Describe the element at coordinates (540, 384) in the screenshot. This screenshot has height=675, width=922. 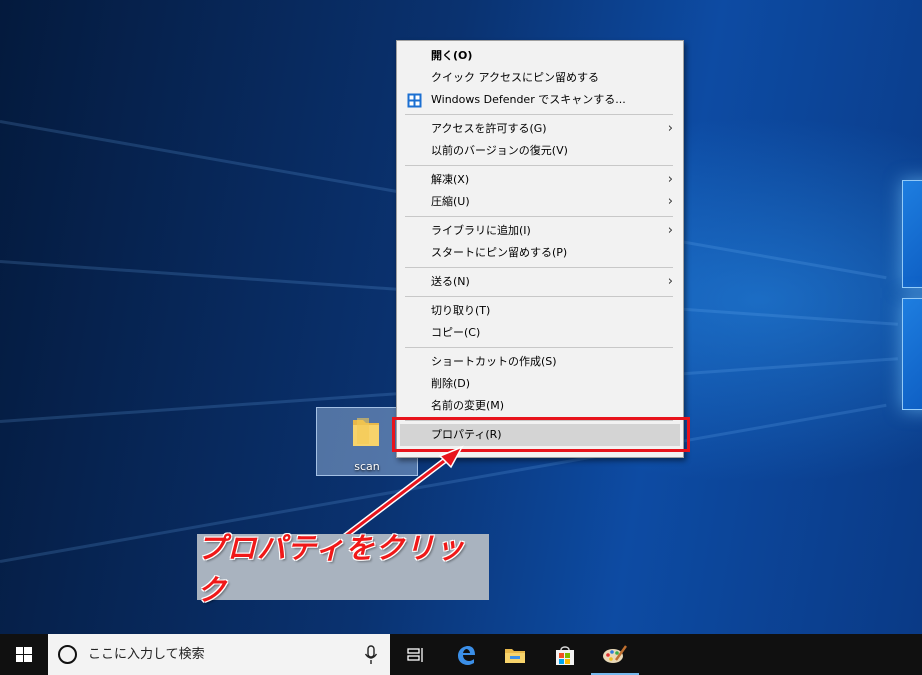
I see `menu-item: 削除(D)` at that location.